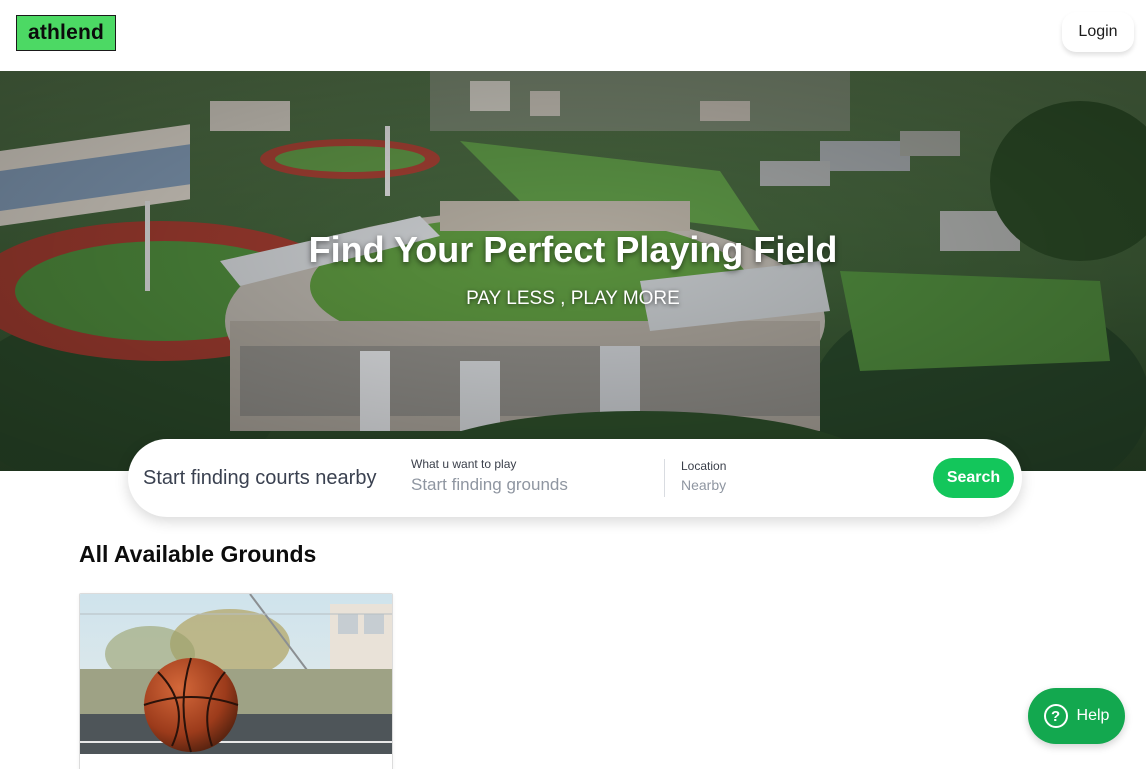 The width and height of the screenshot is (1146, 769). I want to click on question-circle-icon: ?, so click(1055, 716).